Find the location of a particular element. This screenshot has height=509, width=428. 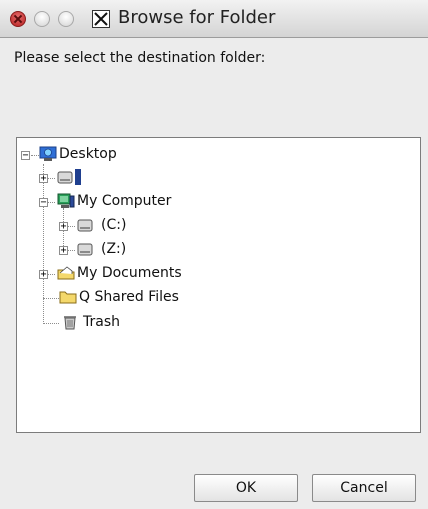

trash-icon is located at coordinates (70, 322).